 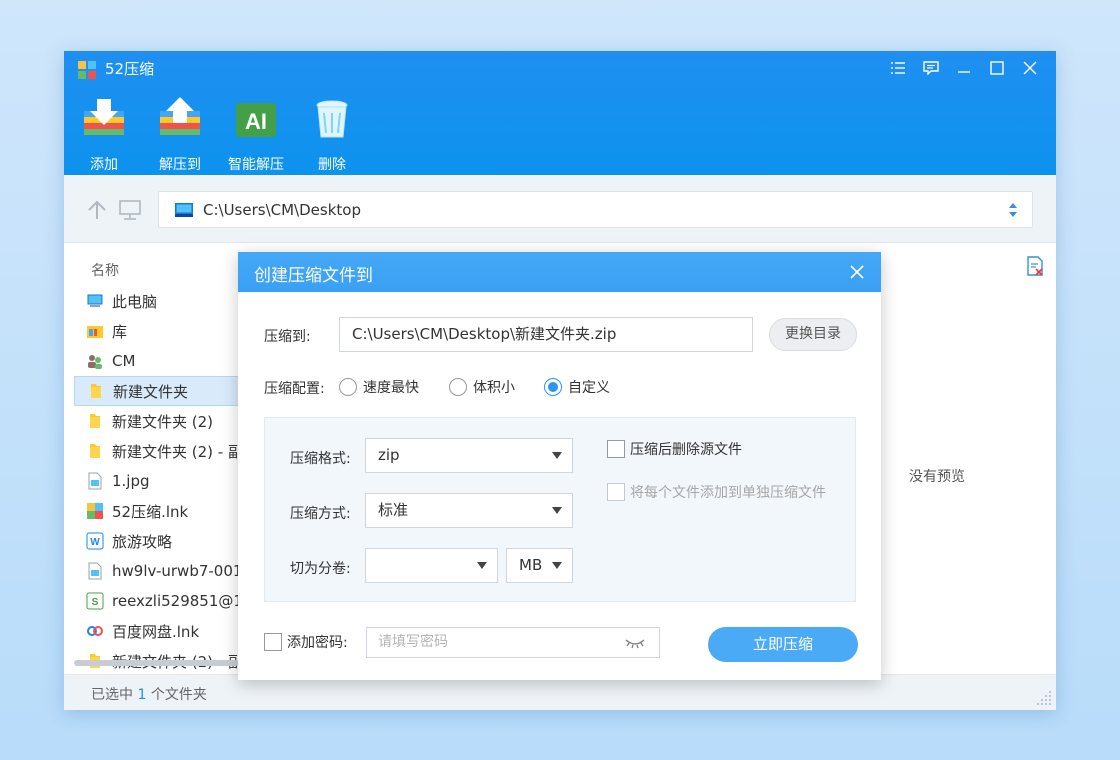 What do you see at coordinates (813, 334) in the screenshot?
I see `change-directory-button: 更换目录` at bounding box center [813, 334].